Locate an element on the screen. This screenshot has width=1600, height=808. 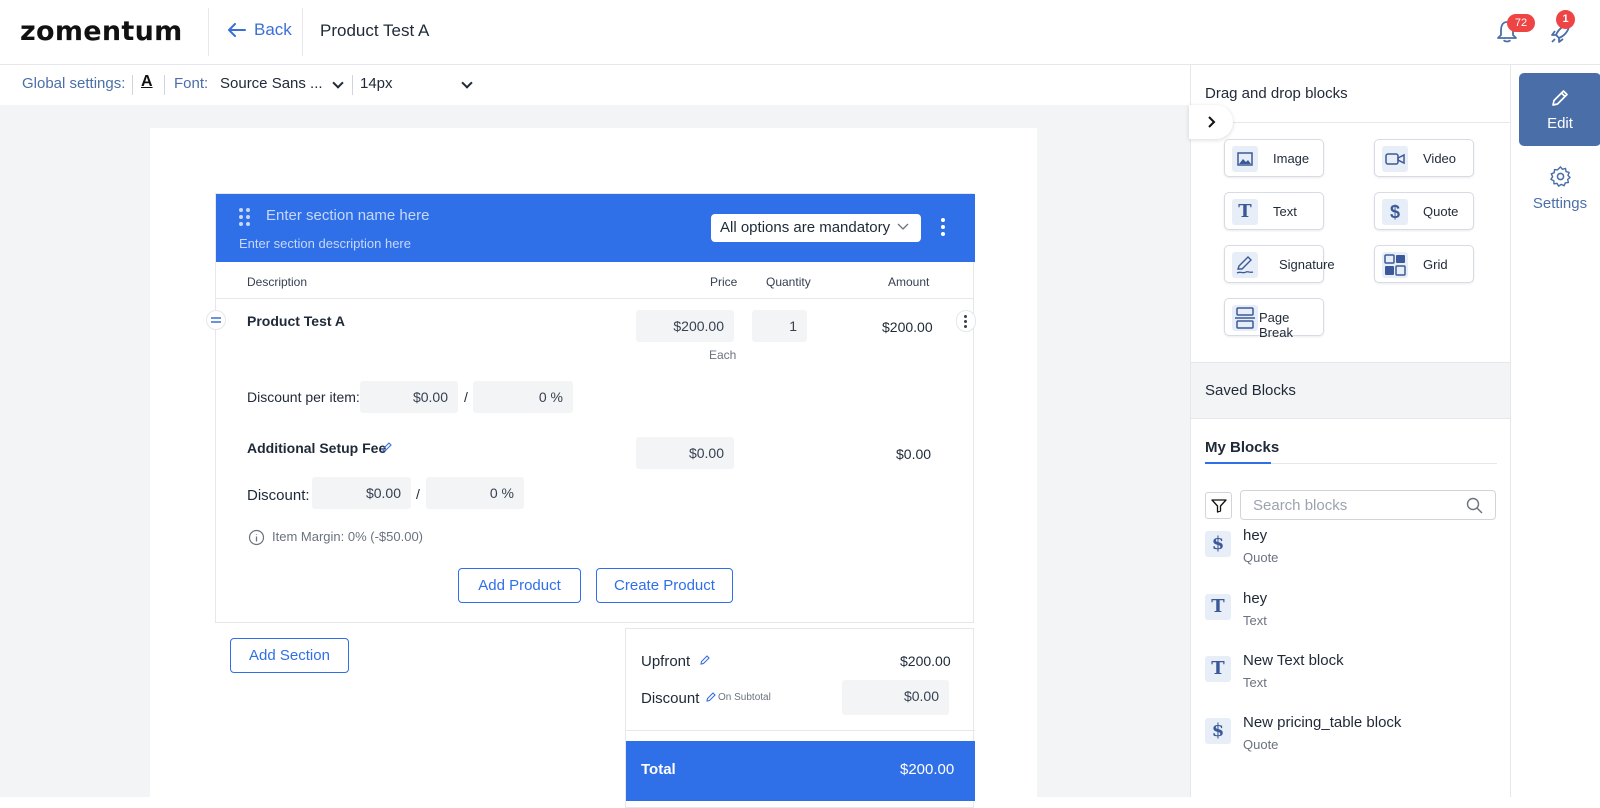
total-discount-input: $0.00 is located at coordinates (895, 697).